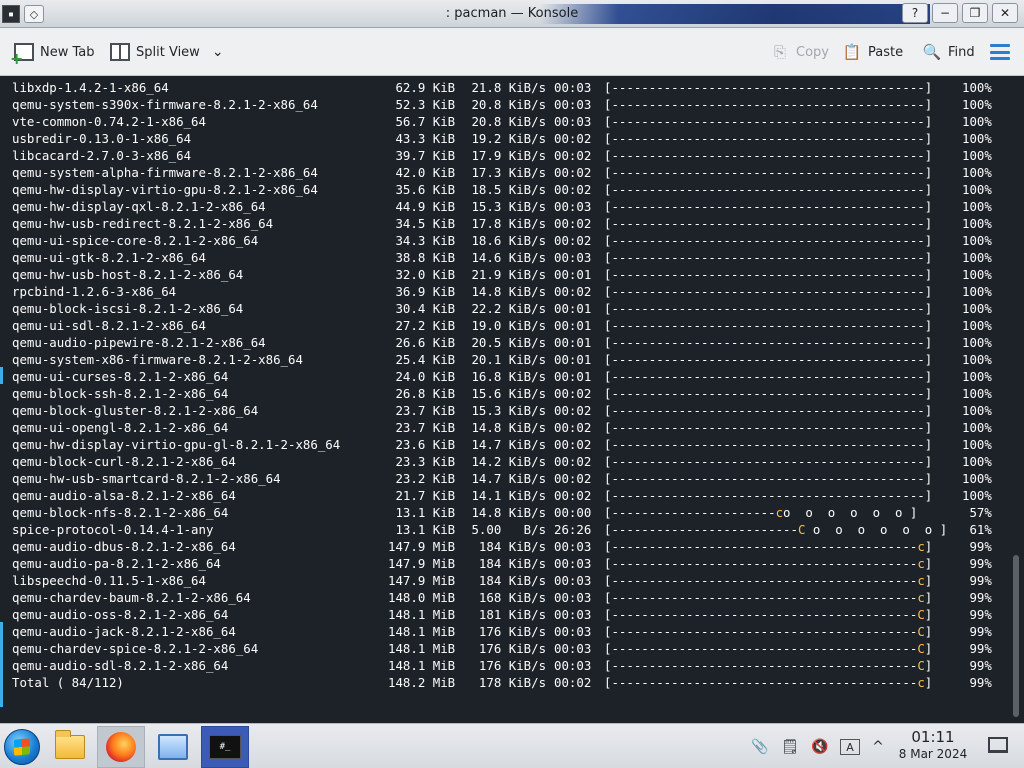 The height and width of the screenshot is (768, 1024). Describe the element at coordinates (998, 745) in the screenshot. I see `show-desktop-icon` at that location.